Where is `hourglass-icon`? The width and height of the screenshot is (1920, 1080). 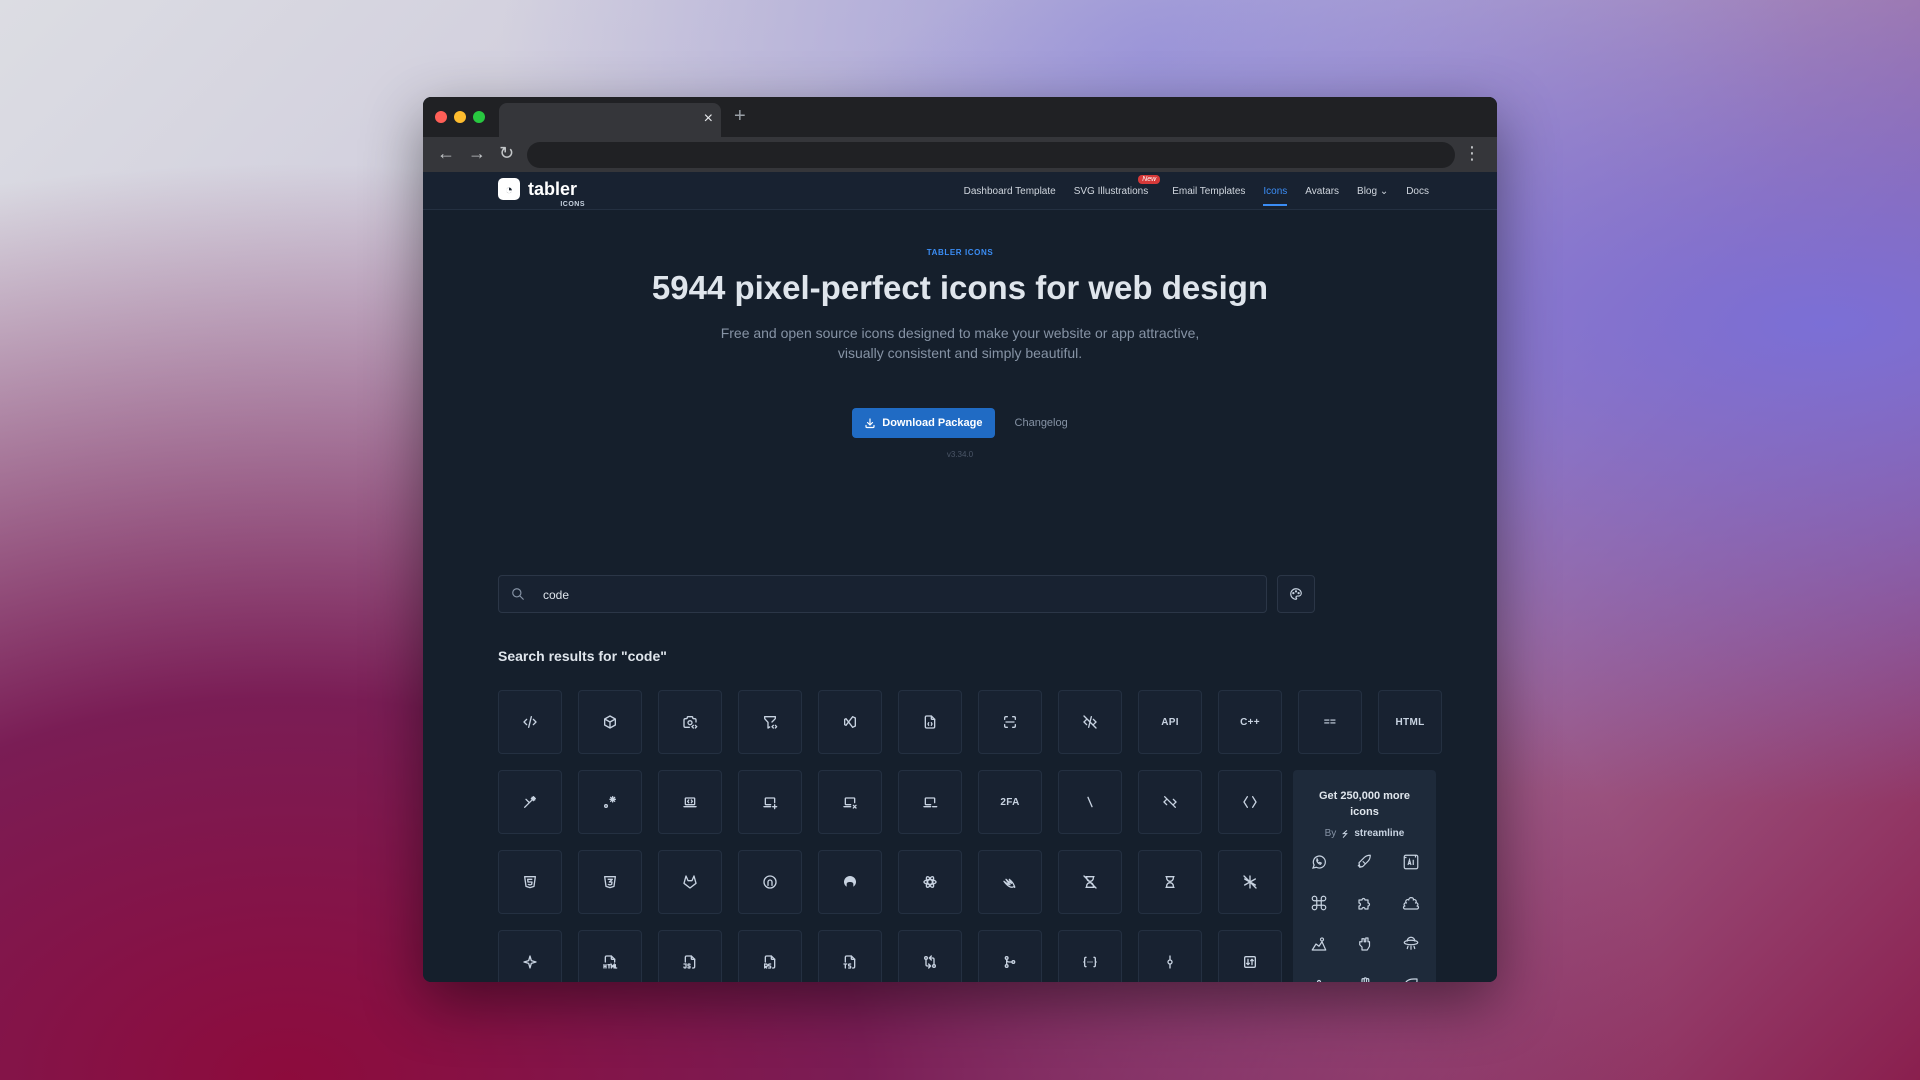
hourglass-icon is located at coordinates (1170, 882).